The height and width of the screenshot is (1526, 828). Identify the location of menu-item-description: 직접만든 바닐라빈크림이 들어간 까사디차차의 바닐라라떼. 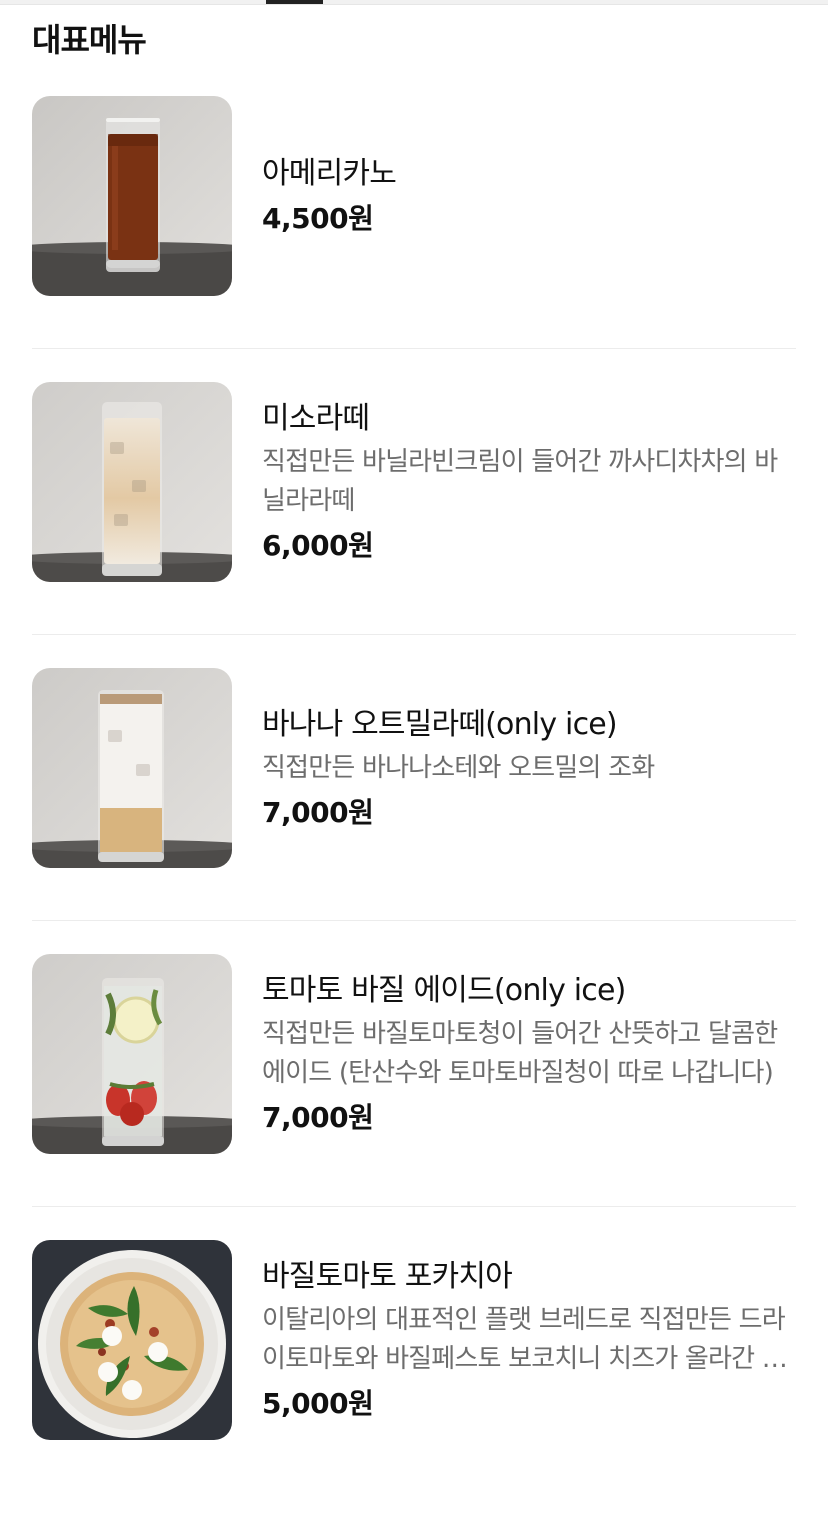
(520, 481).